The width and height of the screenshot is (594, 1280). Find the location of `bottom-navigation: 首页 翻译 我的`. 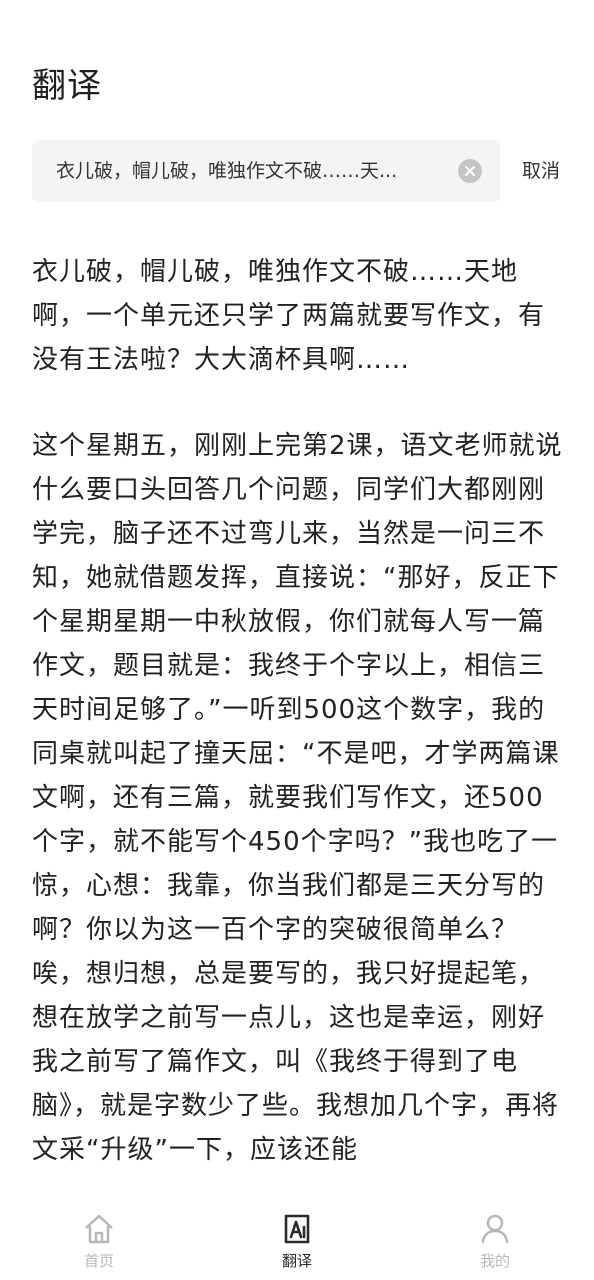

bottom-navigation: 首页 翻译 我的 is located at coordinates (297, 1242).